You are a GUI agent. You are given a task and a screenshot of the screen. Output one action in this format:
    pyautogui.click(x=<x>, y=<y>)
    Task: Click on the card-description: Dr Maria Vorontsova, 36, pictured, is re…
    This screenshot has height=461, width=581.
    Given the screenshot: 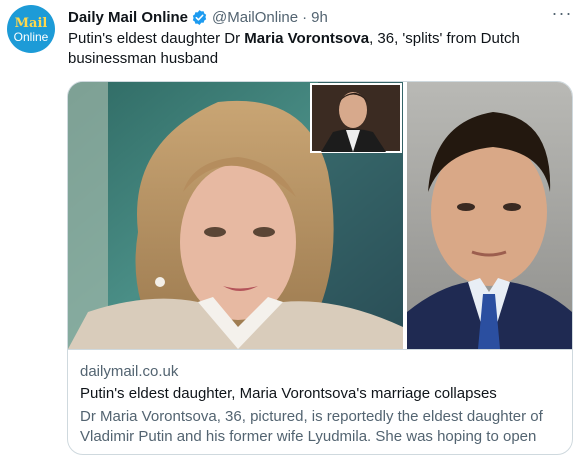 What is the action you would take?
    pyautogui.click(x=311, y=426)
    